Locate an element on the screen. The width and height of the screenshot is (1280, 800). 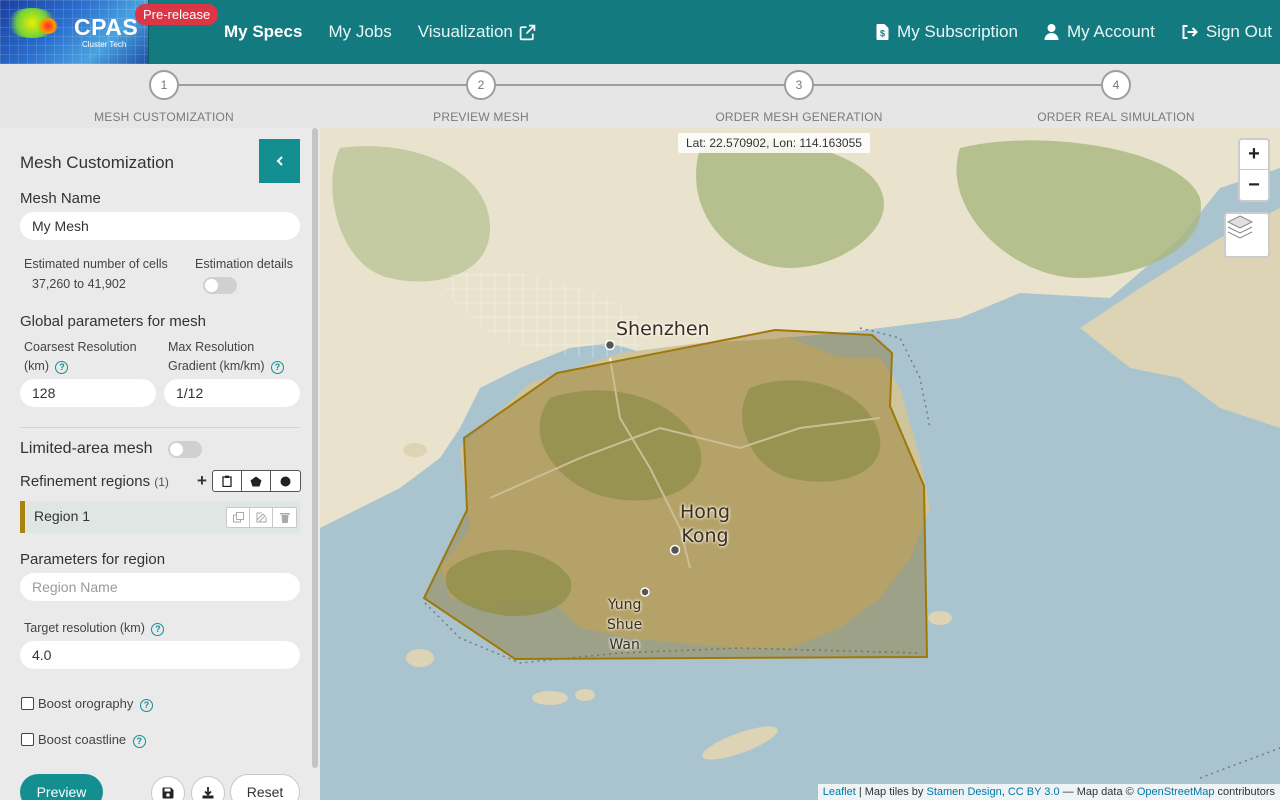
global-params-label: Global parameters for mesh is located at coordinates (113, 321).